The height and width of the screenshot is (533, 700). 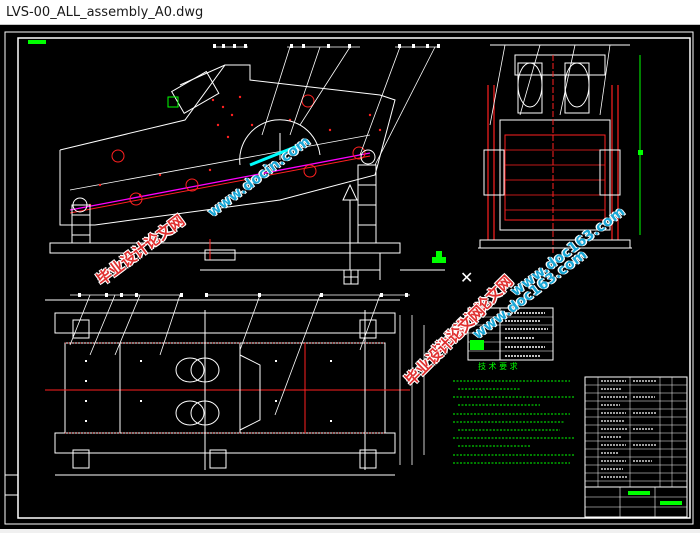 What do you see at coordinates (350, 12) in the screenshot?
I see `title-bar: LVS-00_ALL_assembly_A0.dwg` at bounding box center [350, 12].